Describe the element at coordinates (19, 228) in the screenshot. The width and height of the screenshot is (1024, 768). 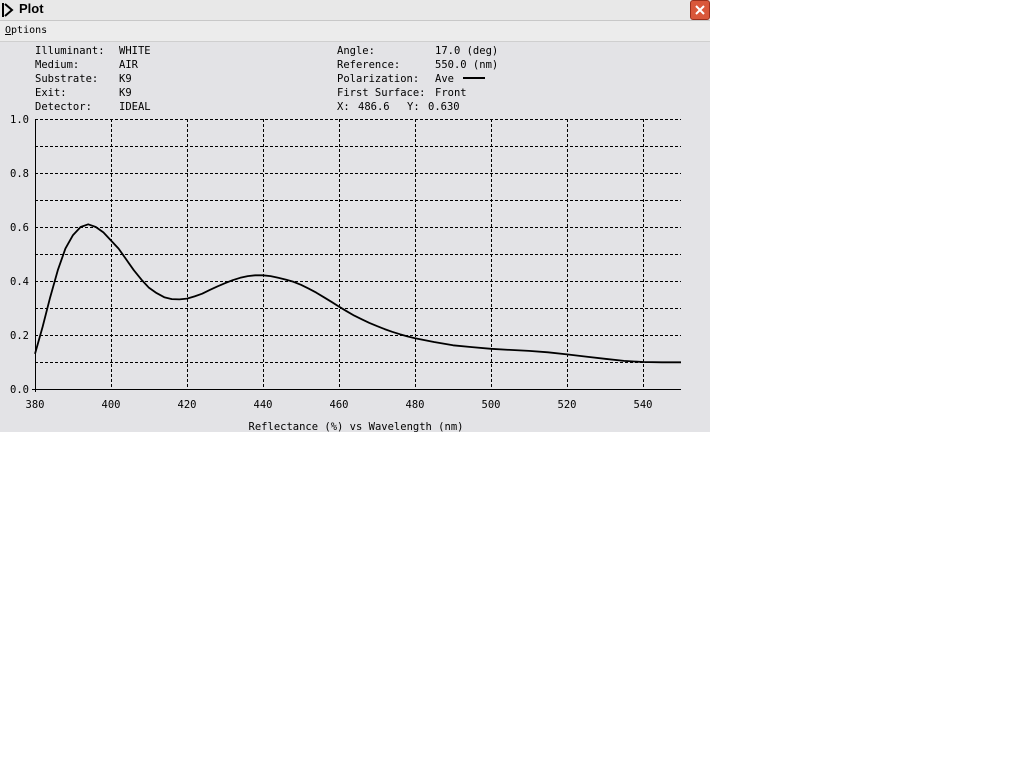
I see `y-tick-label: 0.6` at that location.